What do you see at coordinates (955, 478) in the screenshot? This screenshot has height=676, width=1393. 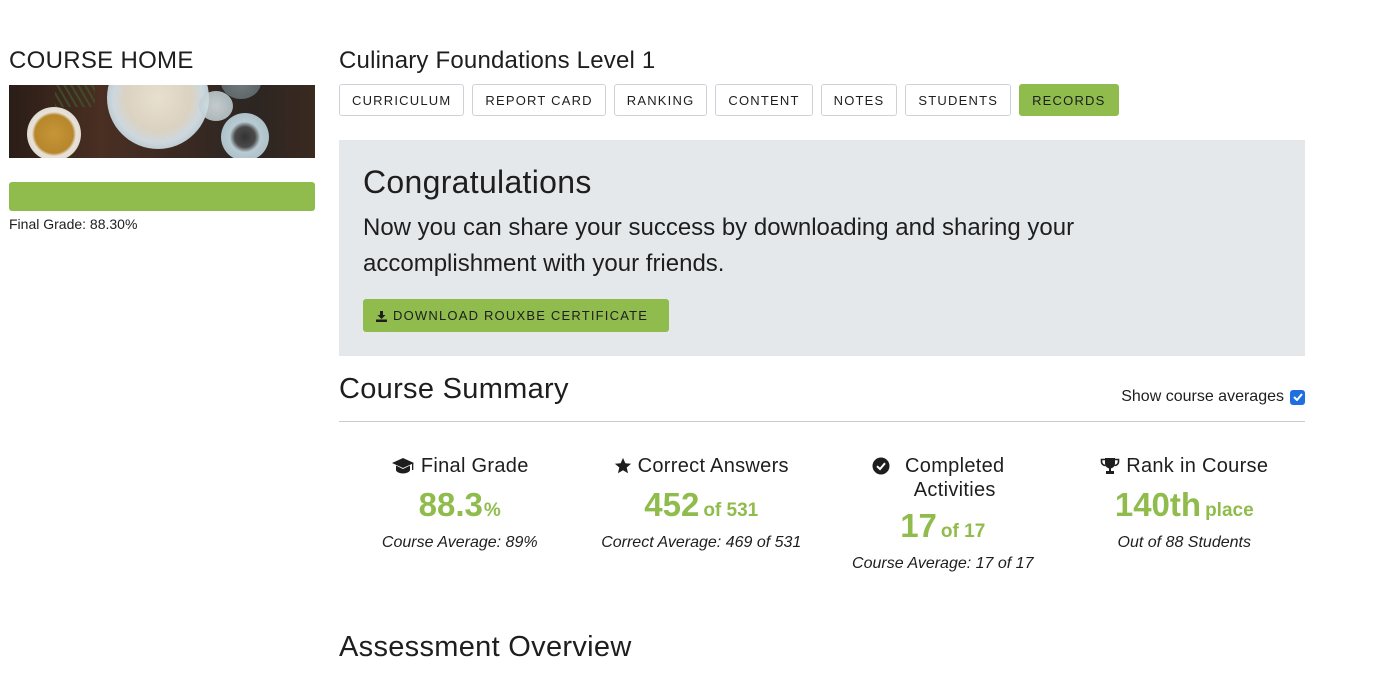 I see `stat-label: Completed Activities` at bounding box center [955, 478].